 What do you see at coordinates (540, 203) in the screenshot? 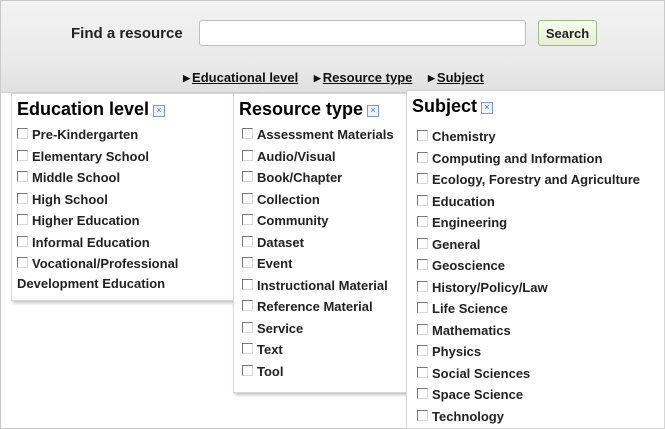
I see `checkbox-option: Education` at bounding box center [540, 203].